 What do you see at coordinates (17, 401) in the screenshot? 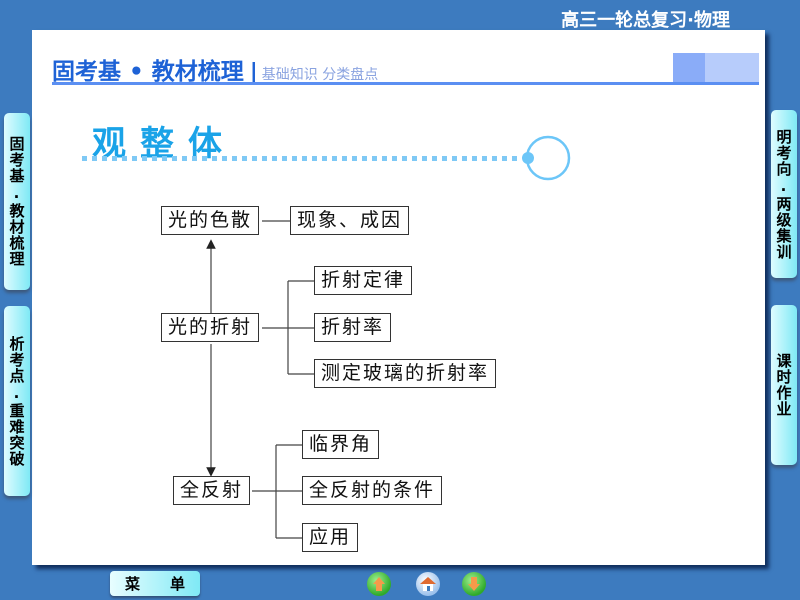
I see `side-tab-key-points: 析考点.重难突破` at bounding box center [17, 401].